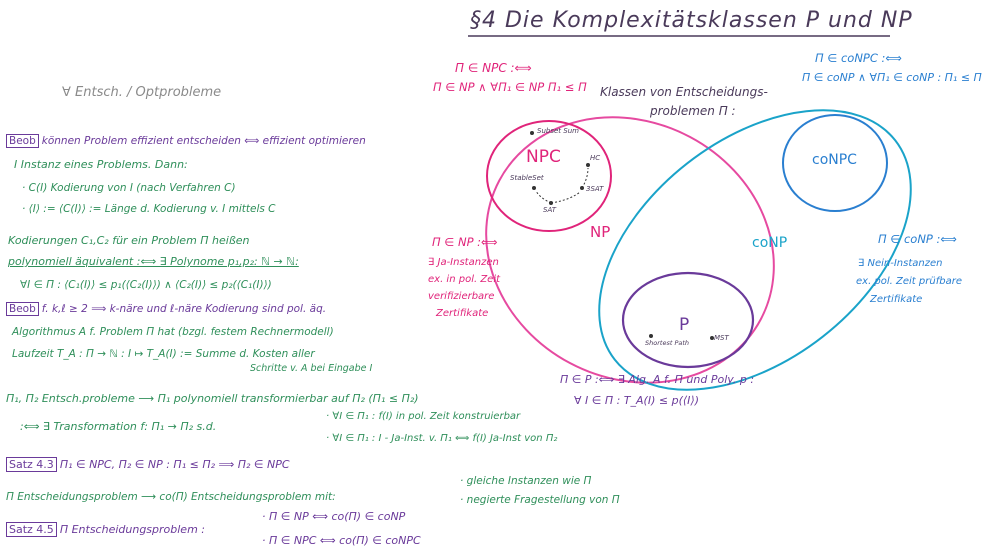 The height and width of the screenshot is (558, 1000). What do you see at coordinates (549, 176) in the screenshot?
I see `npc-set-boundary` at bounding box center [549, 176].